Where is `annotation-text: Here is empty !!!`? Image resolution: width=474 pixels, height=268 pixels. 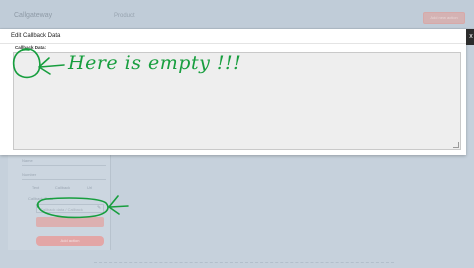 annotation-text: Here is empty !!! is located at coordinates (155, 63).